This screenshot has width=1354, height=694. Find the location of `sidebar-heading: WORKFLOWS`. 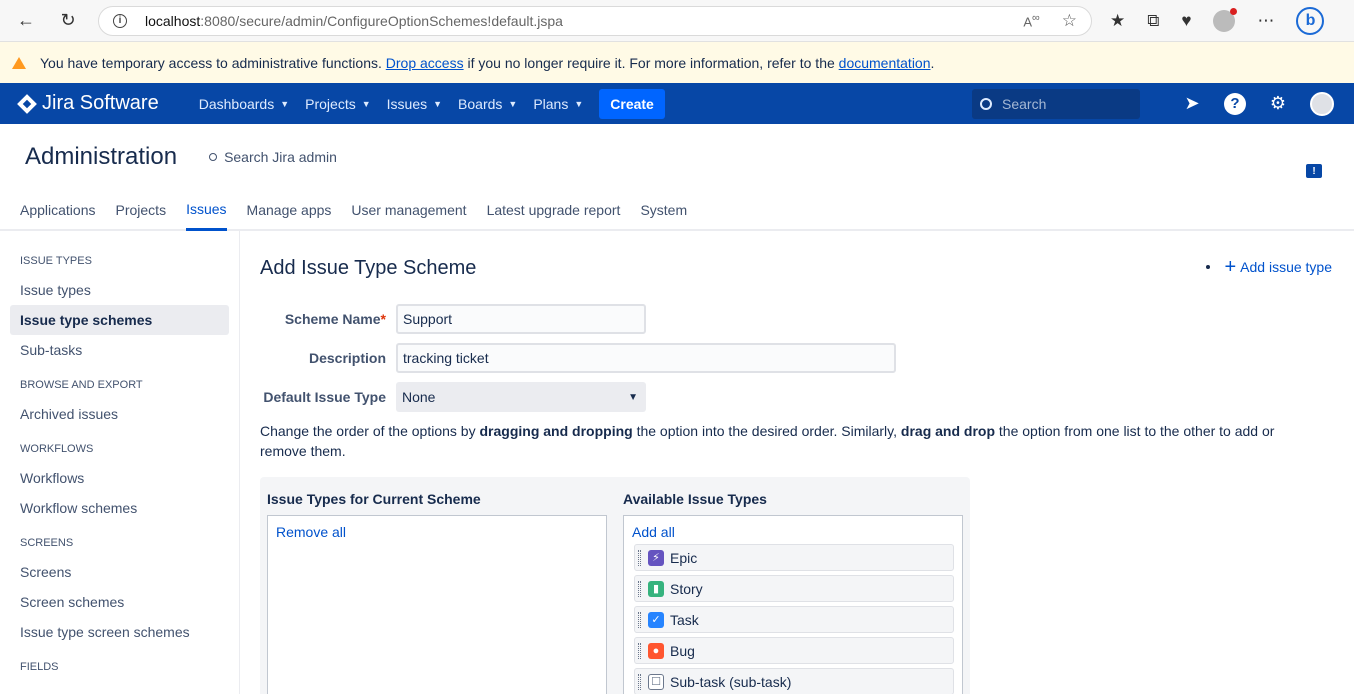

sidebar-heading: WORKFLOWS is located at coordinates (57, 449).